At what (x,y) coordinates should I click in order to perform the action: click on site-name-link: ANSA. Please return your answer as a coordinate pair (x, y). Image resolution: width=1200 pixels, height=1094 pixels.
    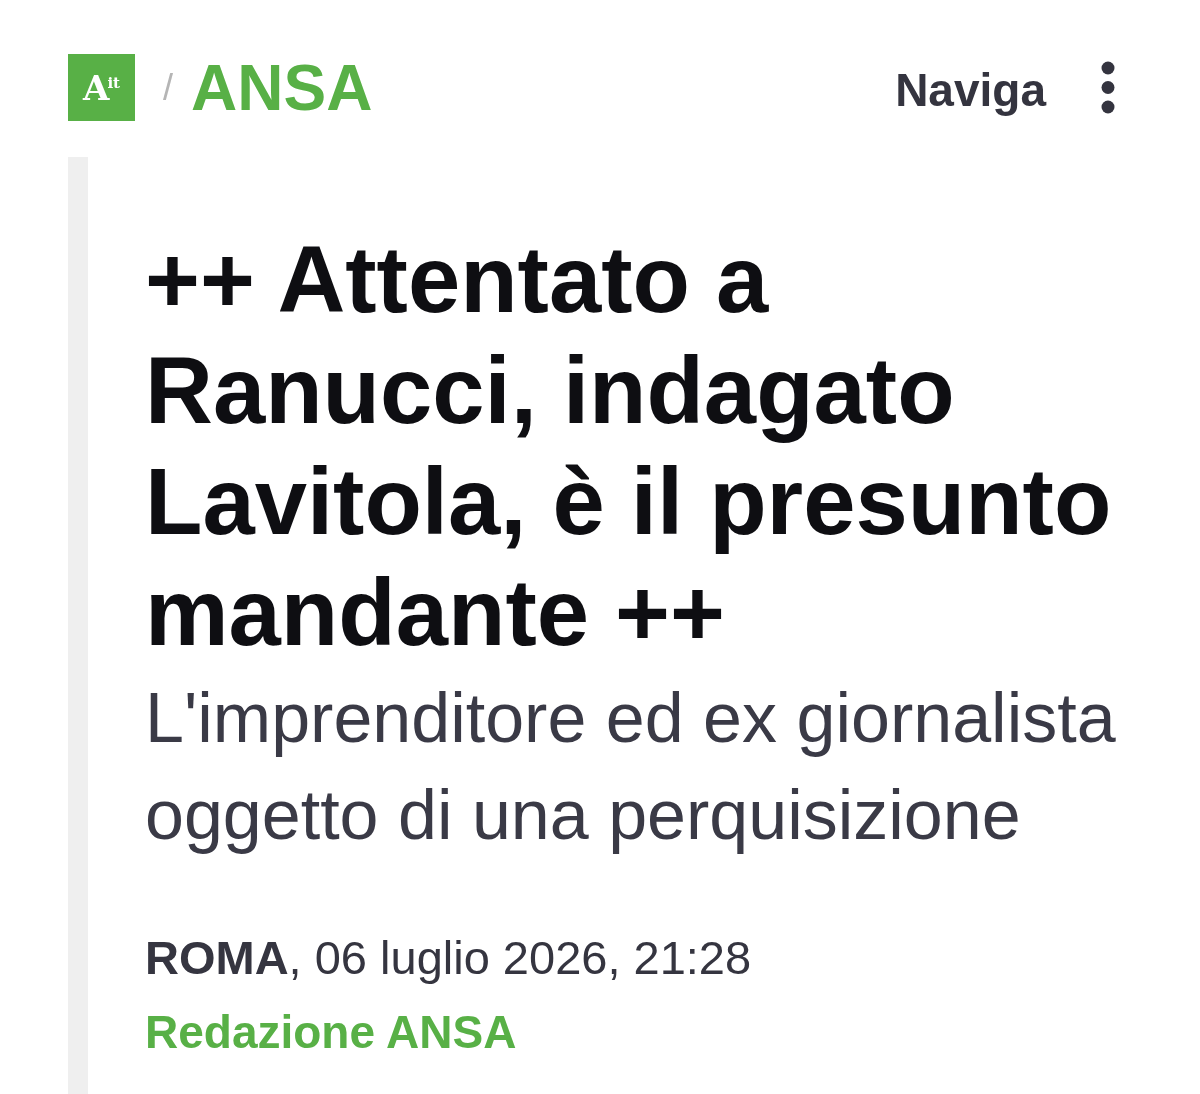
    Looking at the image, I should click on (282, 87).